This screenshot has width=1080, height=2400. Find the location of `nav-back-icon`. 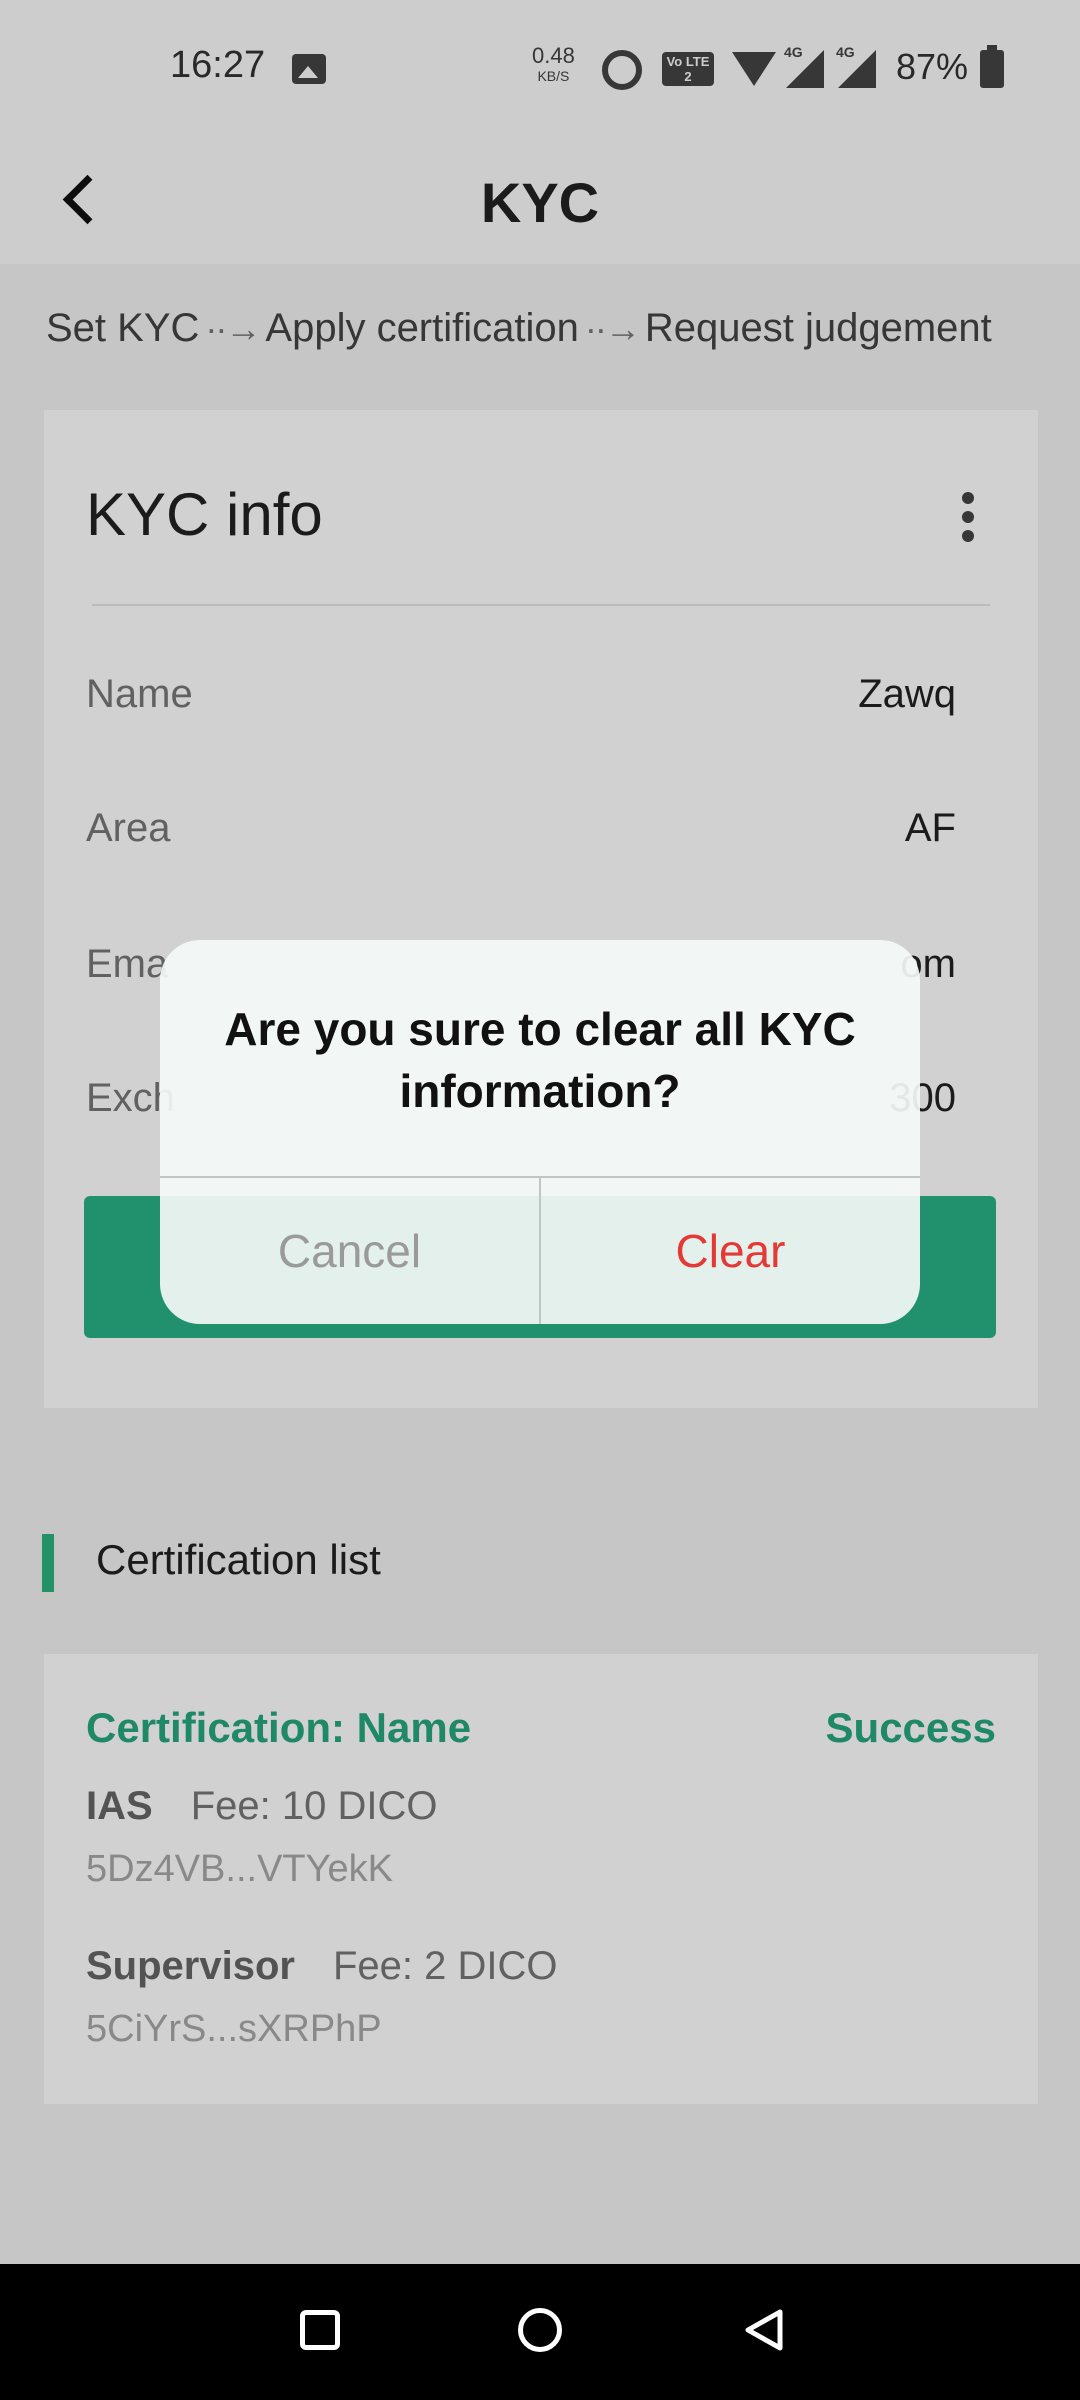

nav-back-icon is located at coordinates (764, 2330).